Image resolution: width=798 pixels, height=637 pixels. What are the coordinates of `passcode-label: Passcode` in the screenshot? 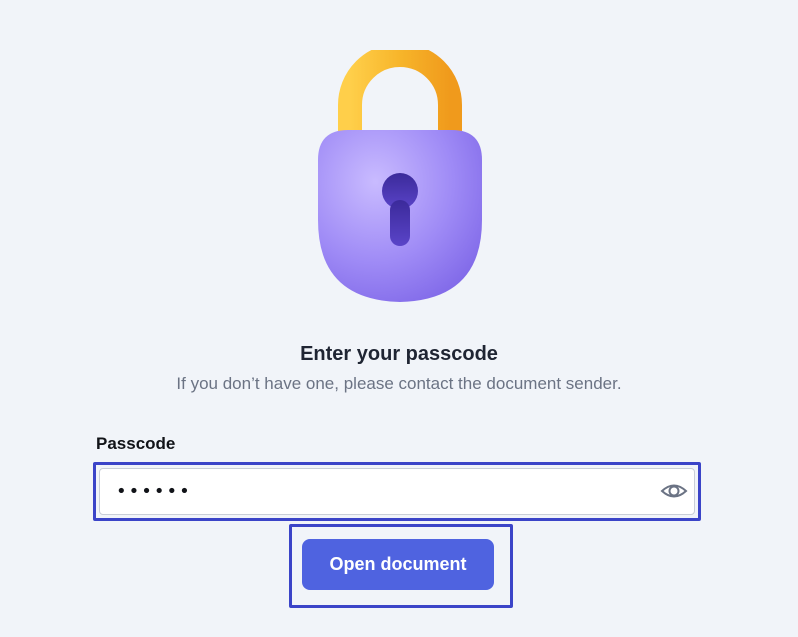 It's located at (136, 443).